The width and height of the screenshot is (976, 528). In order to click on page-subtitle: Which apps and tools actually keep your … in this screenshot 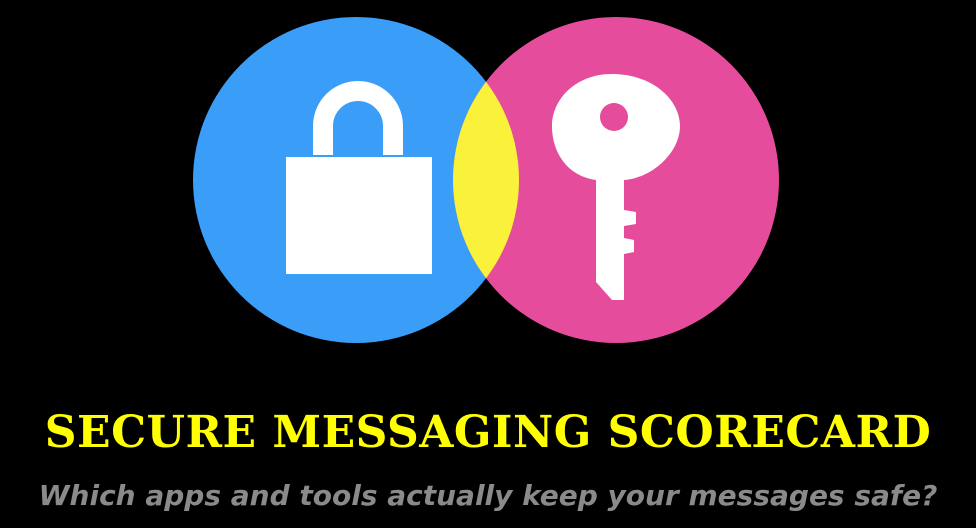, I will do `click(488, 495)`.